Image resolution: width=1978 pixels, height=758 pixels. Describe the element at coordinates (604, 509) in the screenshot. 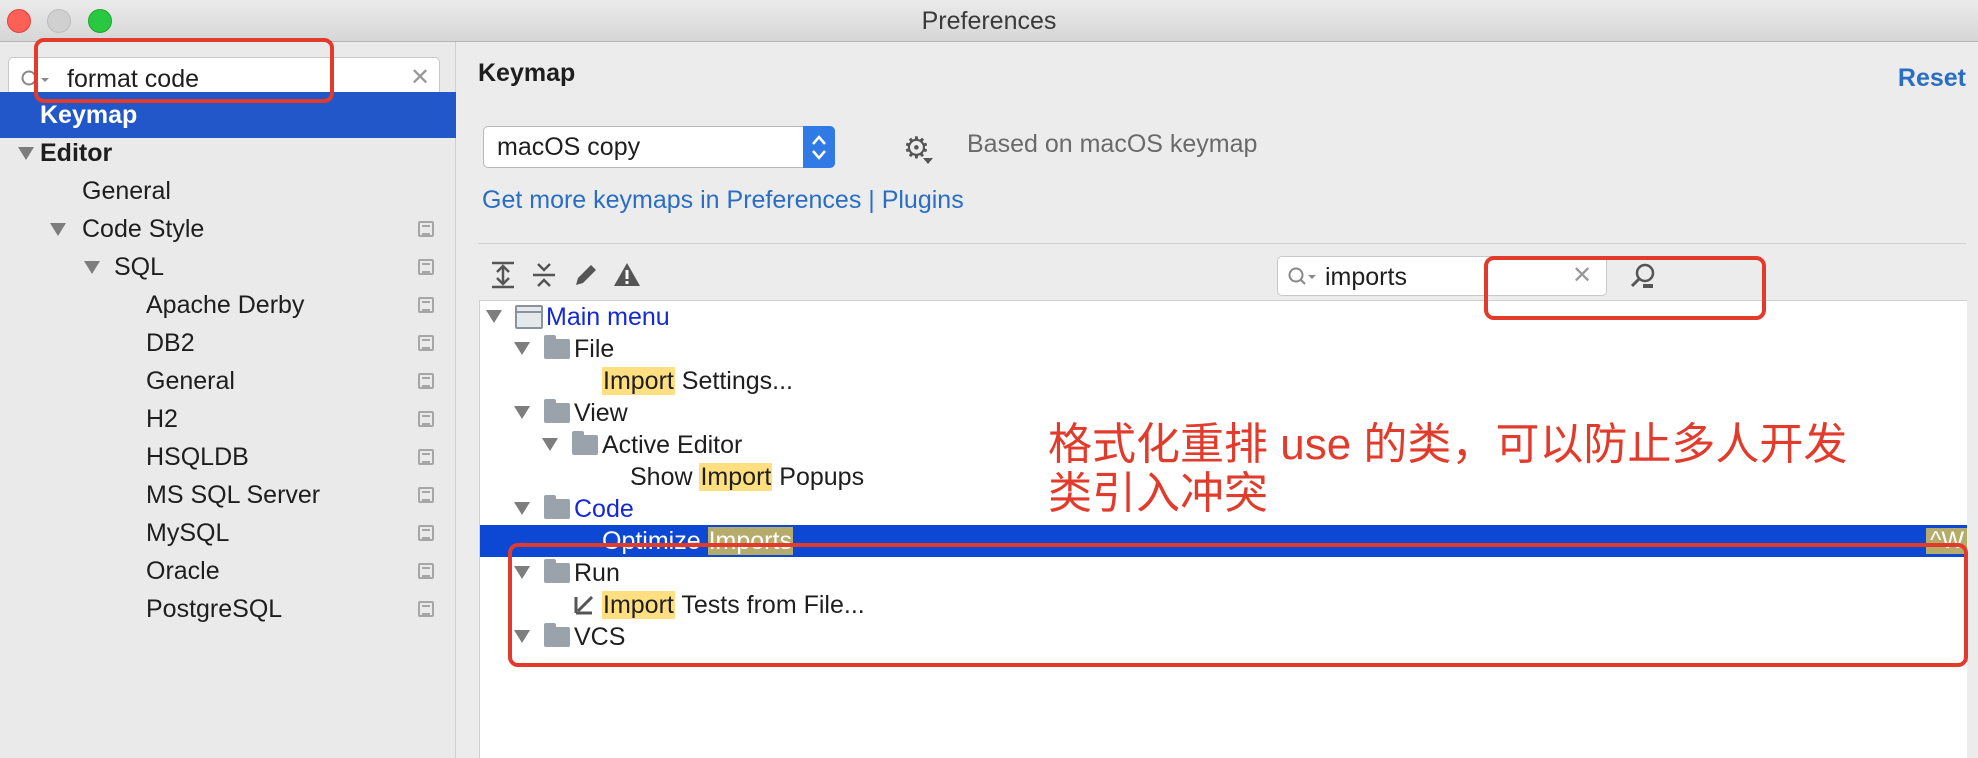

I see `tree-row-label: Code` at that location.